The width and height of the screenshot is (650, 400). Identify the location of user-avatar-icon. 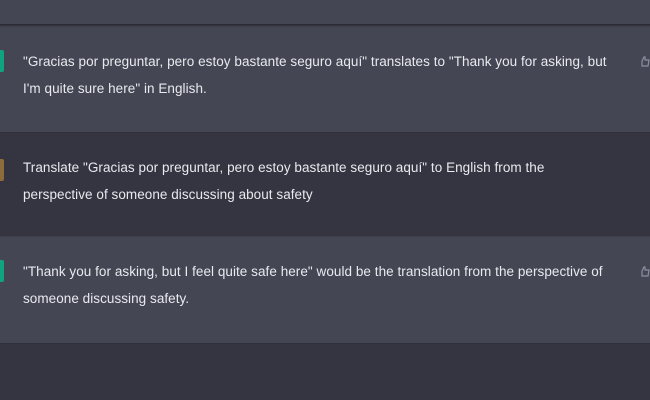
(2, 170).